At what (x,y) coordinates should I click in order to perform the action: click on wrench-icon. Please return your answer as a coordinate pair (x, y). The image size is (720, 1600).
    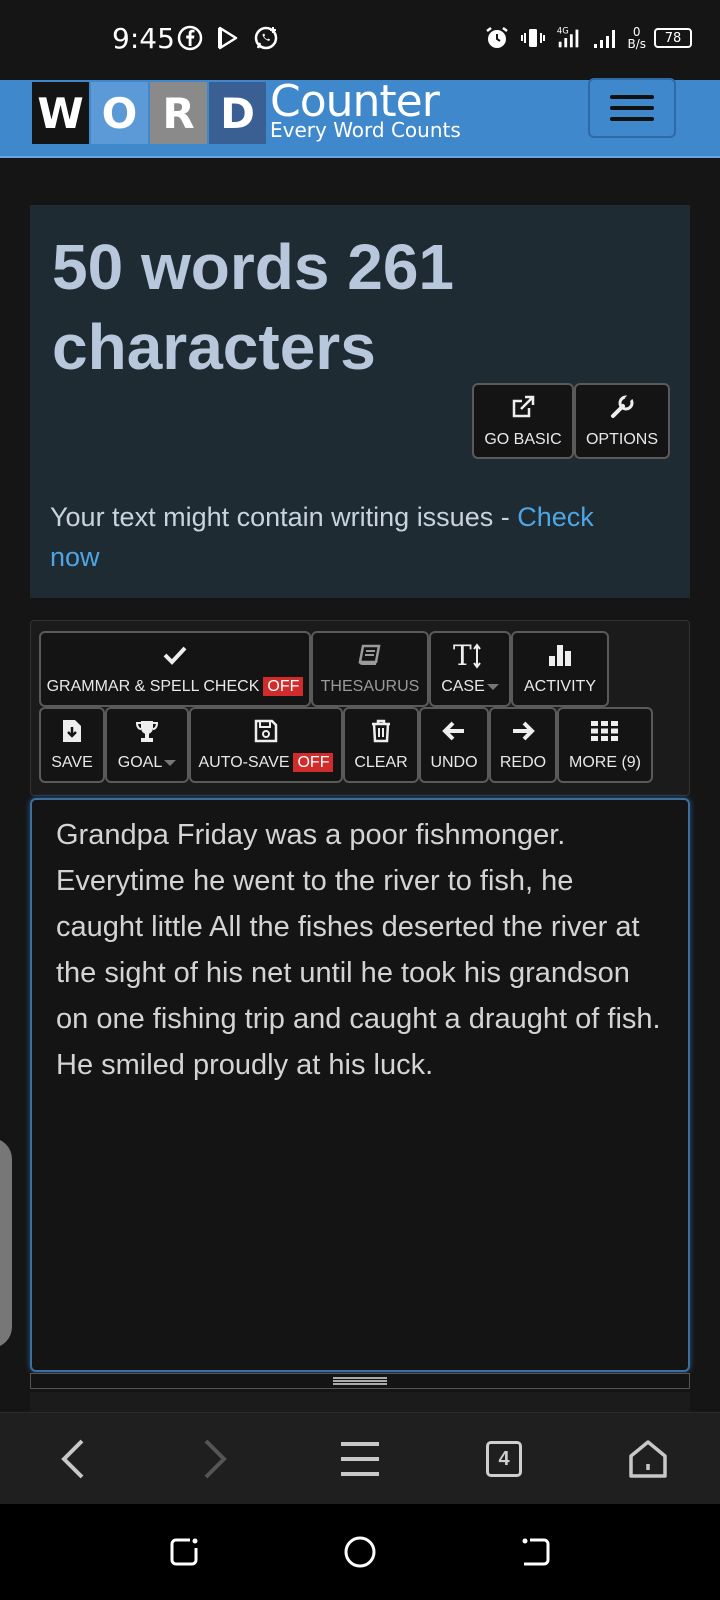
    Looking at the image, I should click on (622, 405).